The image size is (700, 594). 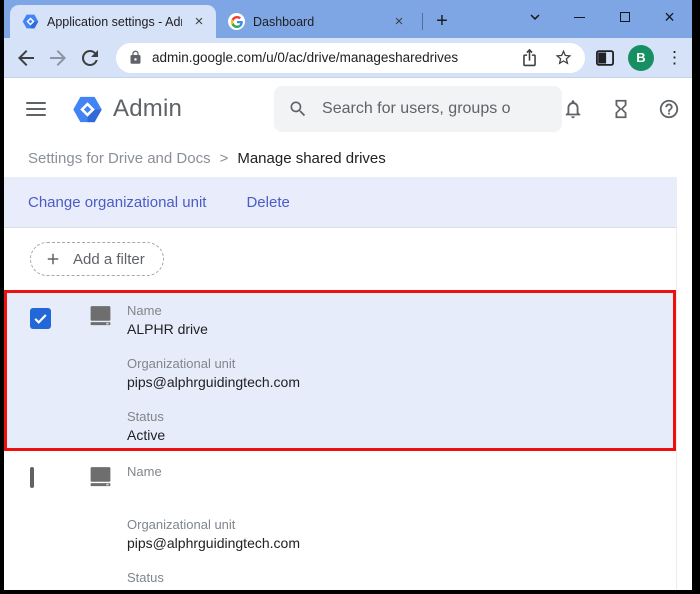 What do you see at coordinates (53, 259) in the screenshot?
I see `plus-icon` at bounding box center [53, 259].